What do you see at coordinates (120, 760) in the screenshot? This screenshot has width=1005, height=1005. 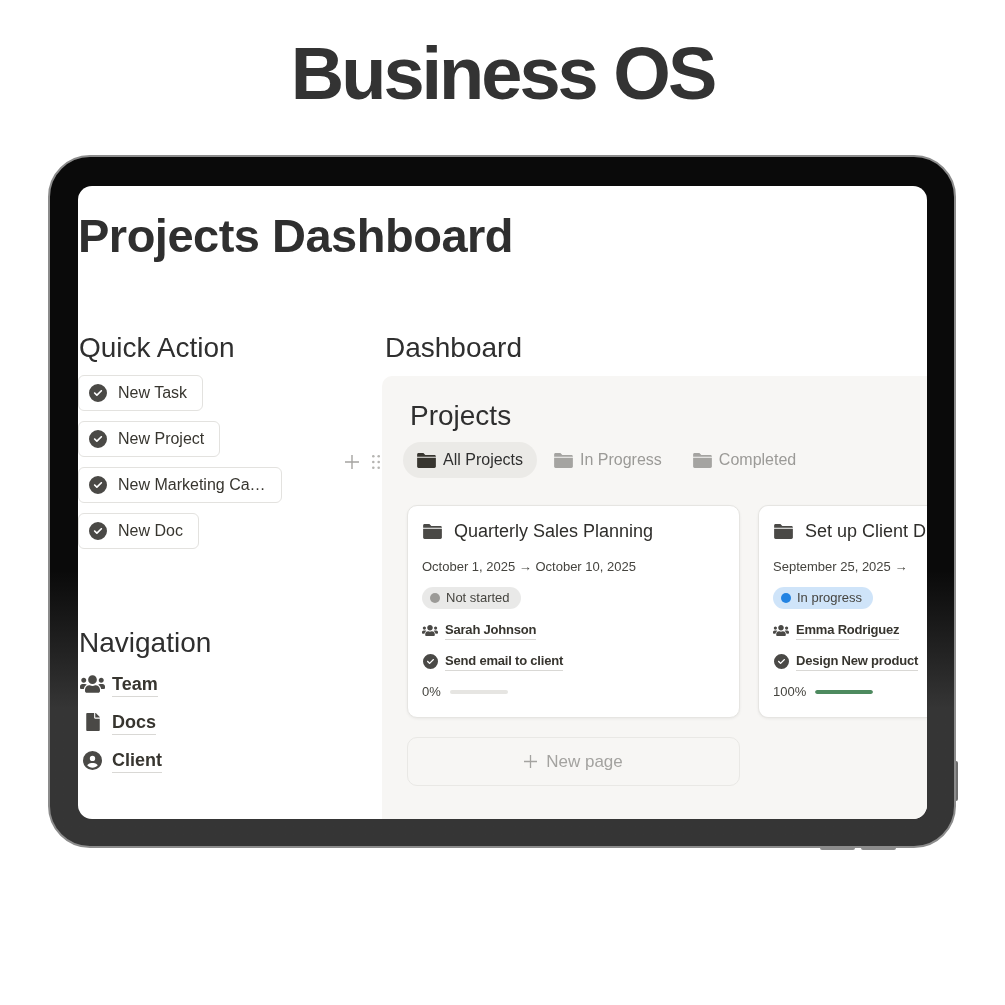 I see `nav-link: Client` at bounding box center [120, 760].